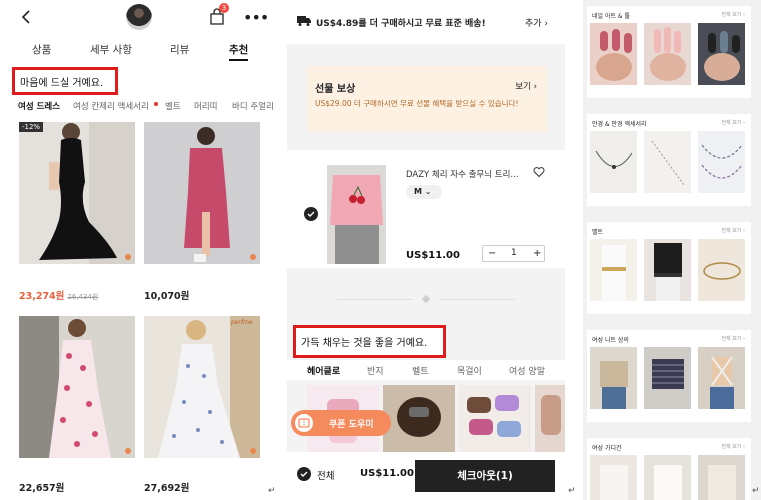 The image size is (761, 500). I want to click on more-options-icon: •••, so click(256, 17).